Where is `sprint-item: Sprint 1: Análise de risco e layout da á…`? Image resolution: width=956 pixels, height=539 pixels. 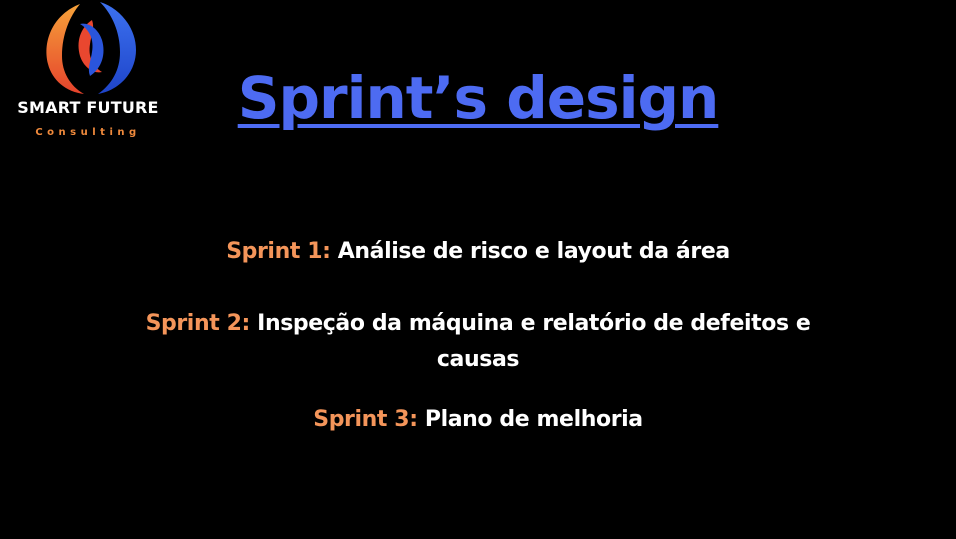
sprint-item: Sprint 1: Análise de risco e layout da á… is located at coordinates (478, 252).